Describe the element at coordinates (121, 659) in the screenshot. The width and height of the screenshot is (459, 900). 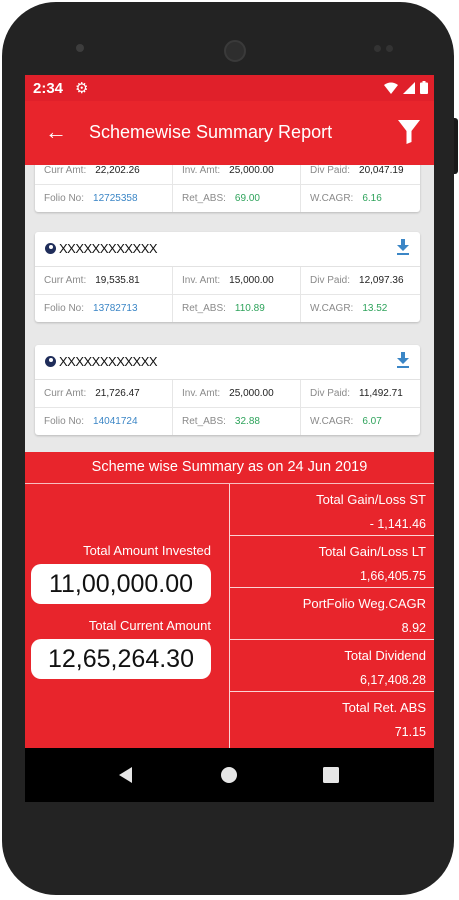
I see `total-current-value: 12,65,264.30` at that location.